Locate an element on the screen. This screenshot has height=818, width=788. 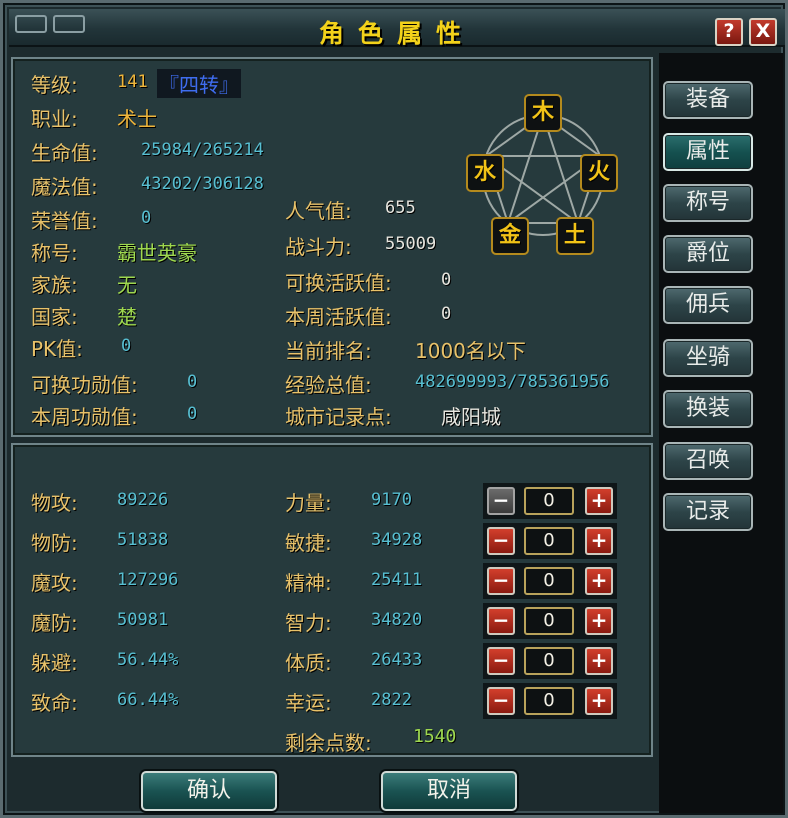
combat-stat-value: 56.44% is located at coordinates (148, 660).